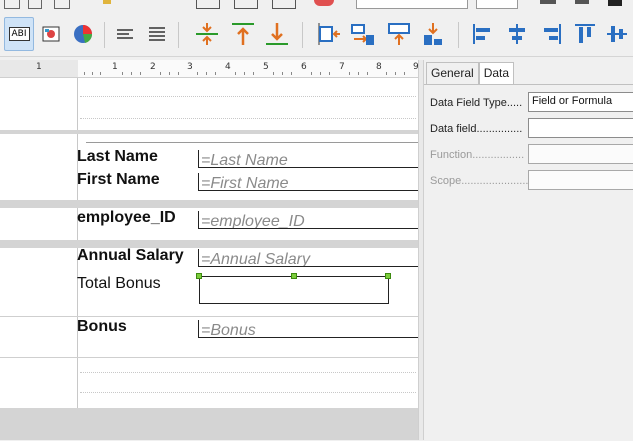 Image resolution: width=633 pixels, height=441 pixels. I want to click on align-top-edges-button, so click(585, 34).